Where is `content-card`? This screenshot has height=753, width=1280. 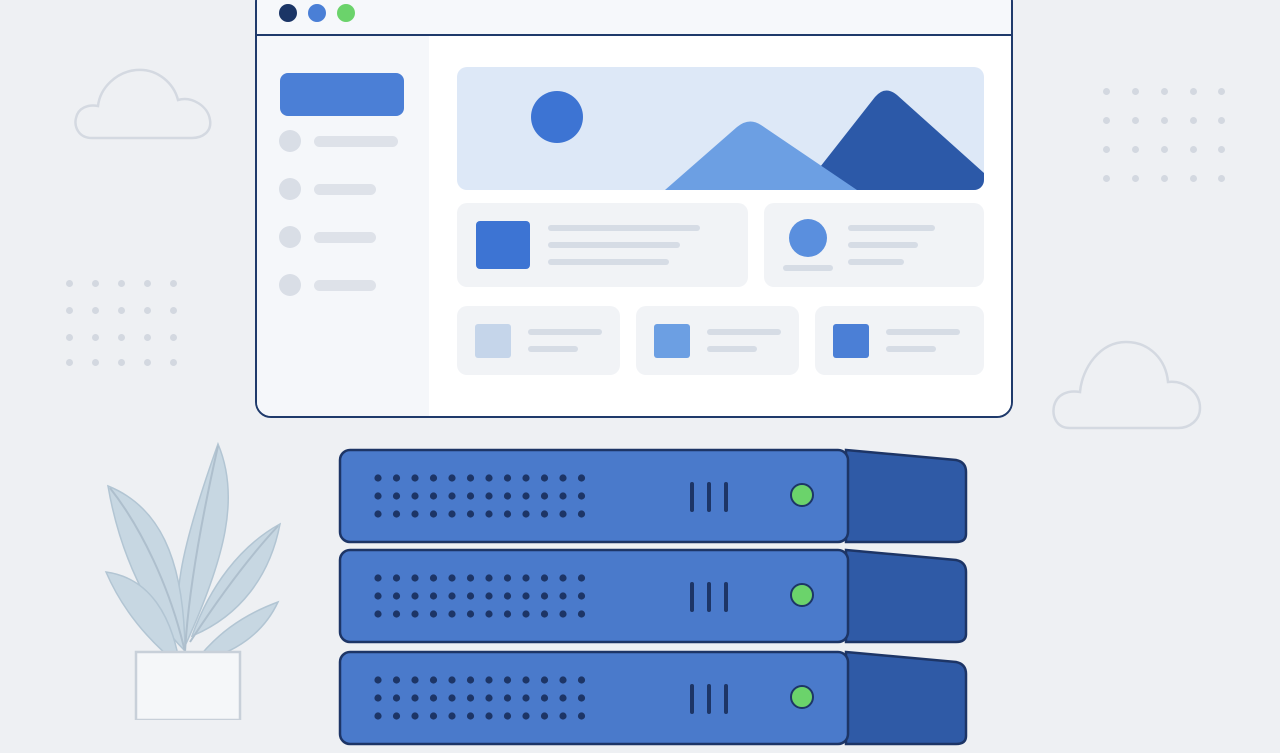 content-card is located at coordinates (602, 245).